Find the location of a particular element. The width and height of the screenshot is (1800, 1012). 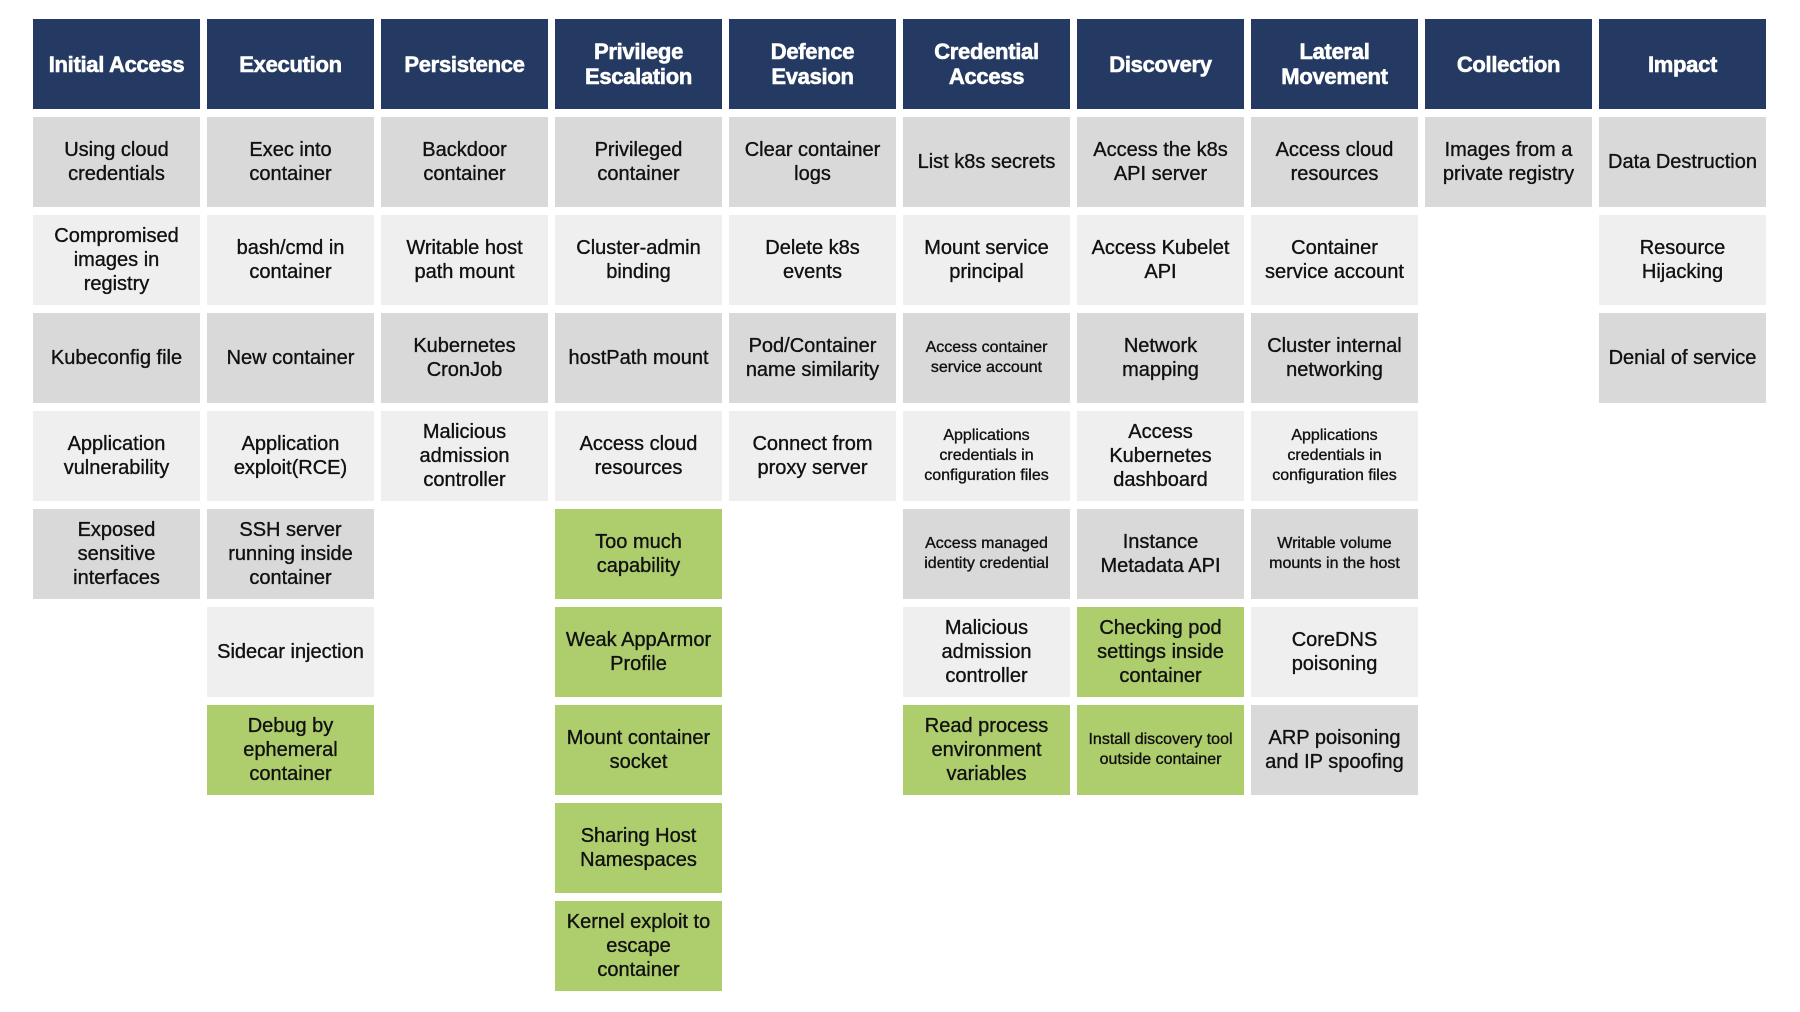

technique-exposed-sensitive-interfaces: Exposed sensitive interfaces is located at coordinates (116, 554).